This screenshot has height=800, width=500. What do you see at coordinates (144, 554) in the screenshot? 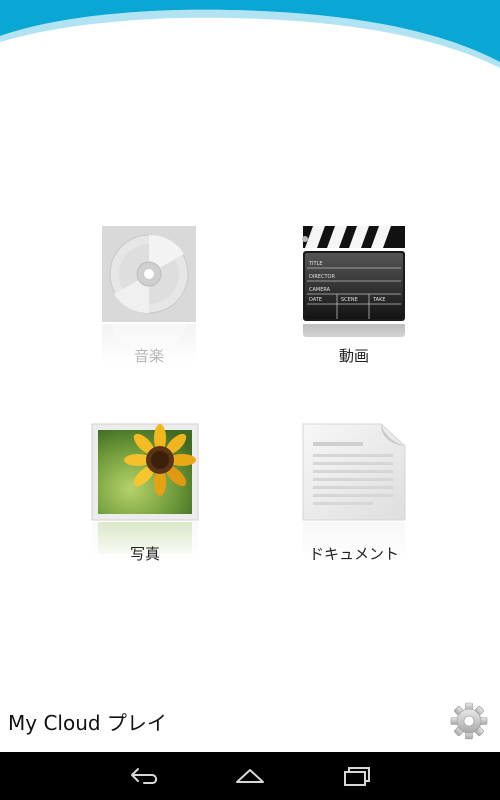
I see `photo-tile-label: 写真` at bounding box center [144, 554].